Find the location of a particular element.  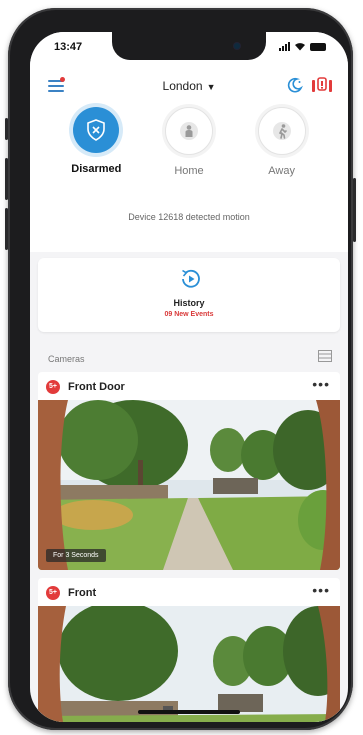

power-button is located at coordinates (354, 210).